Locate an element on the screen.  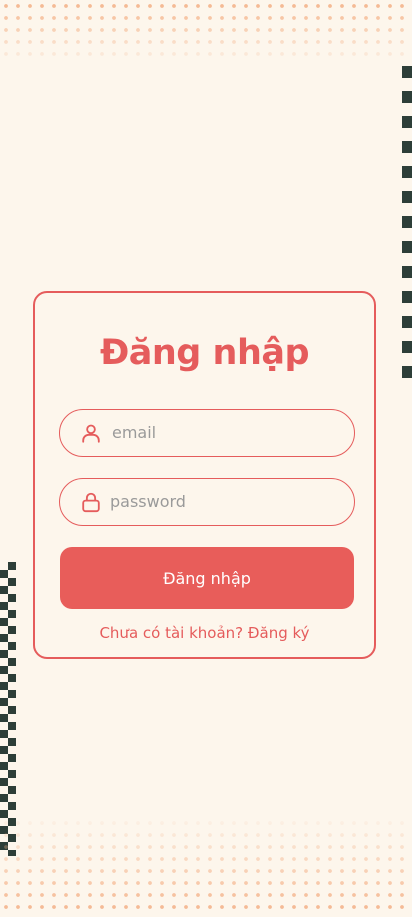
password-field is located at coordinates (207, 502).